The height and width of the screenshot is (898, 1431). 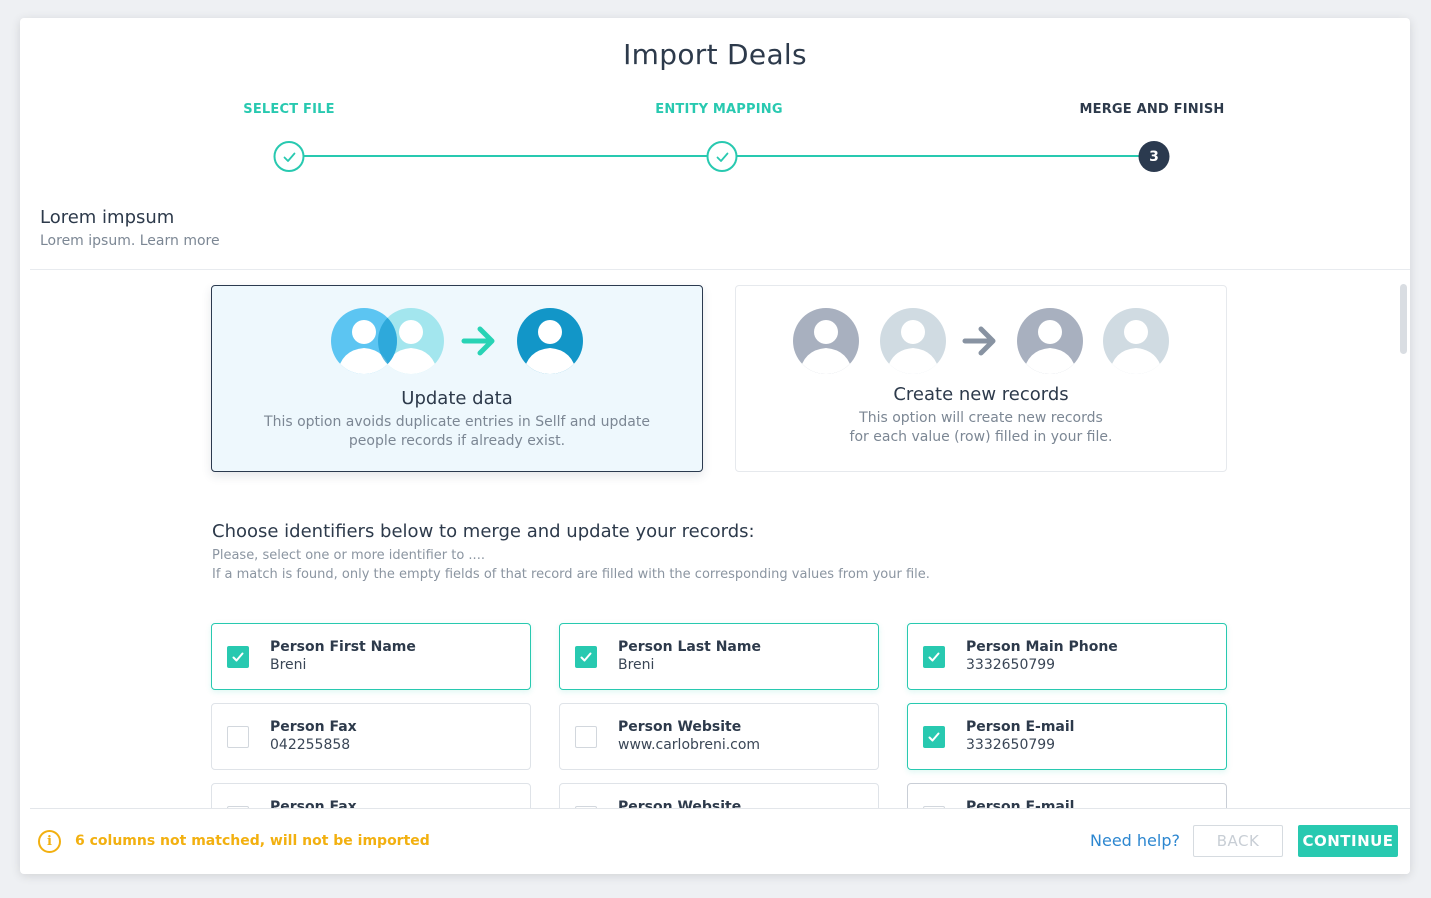 I want to click on identifier-card-person-main-phone: Person Main Phone 3332650799, so click(x=1067, y=656).